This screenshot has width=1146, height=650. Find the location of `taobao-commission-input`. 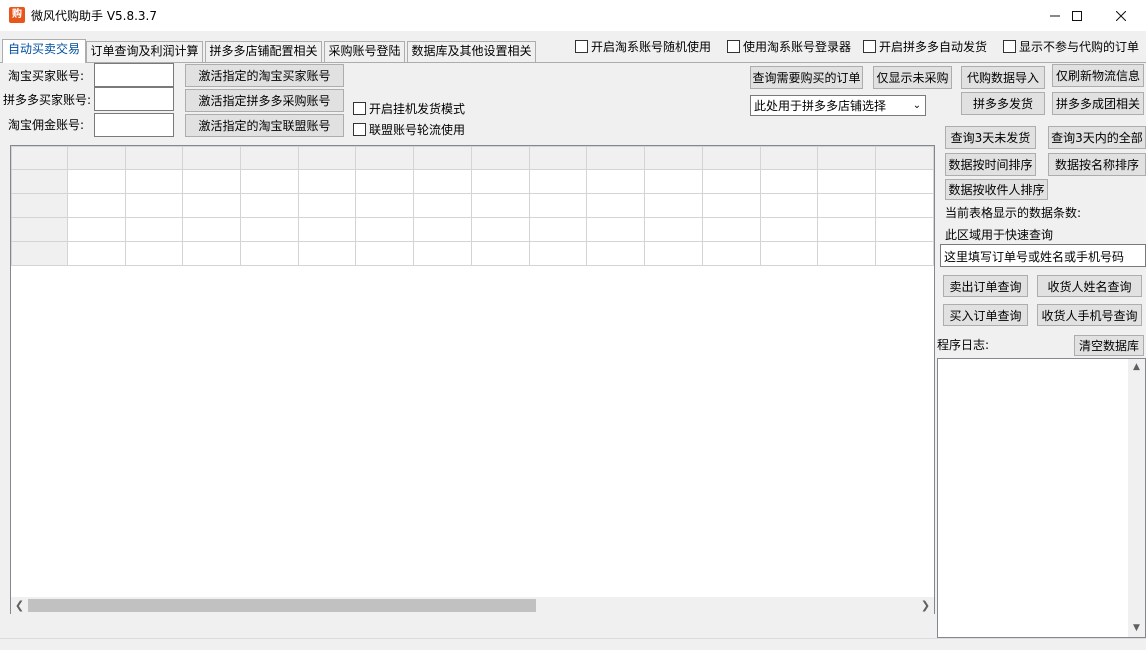

taobao-commission-input is located at coordinates (134, 125).